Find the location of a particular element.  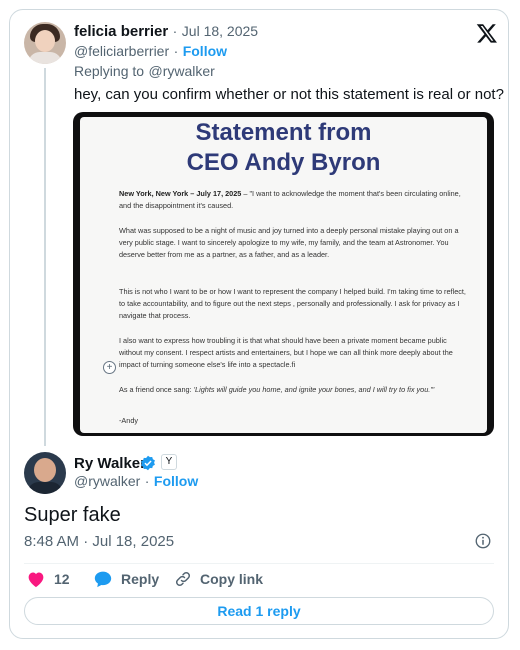

affiliate-badge: Y is located at coordinates (169, 462).